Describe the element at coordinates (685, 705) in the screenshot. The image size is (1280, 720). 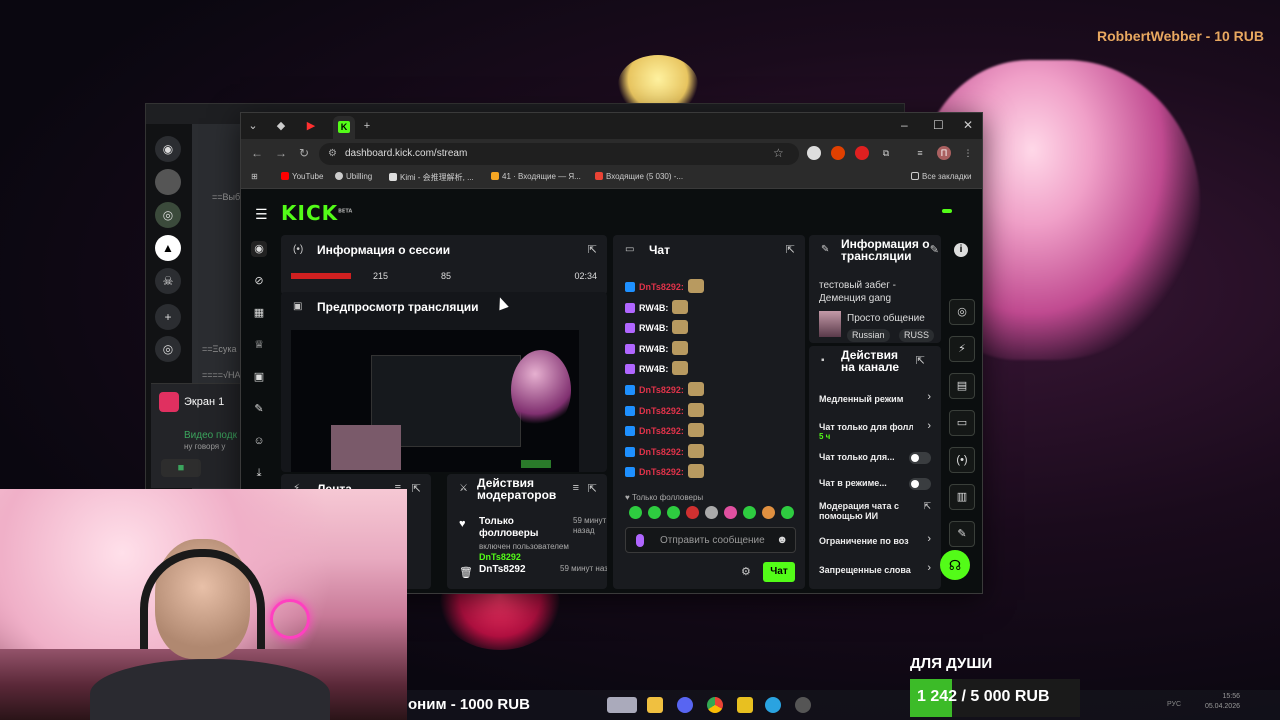
I see `discord-icon` at that location.